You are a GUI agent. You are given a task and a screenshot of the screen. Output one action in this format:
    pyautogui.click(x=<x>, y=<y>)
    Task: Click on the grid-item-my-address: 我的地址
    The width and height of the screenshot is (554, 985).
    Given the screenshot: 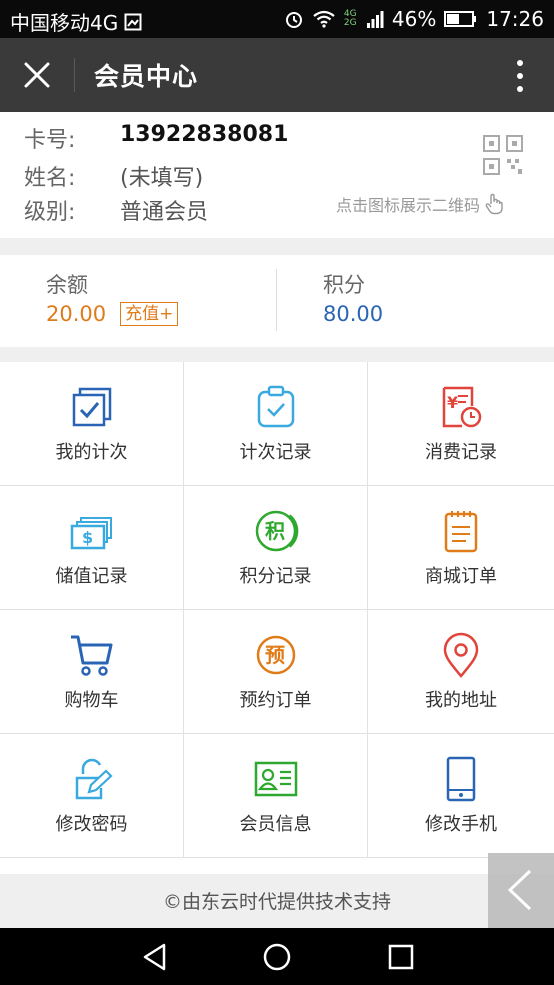 What is the action you would take?
    pyautogui.click(x=461, y=672)
    